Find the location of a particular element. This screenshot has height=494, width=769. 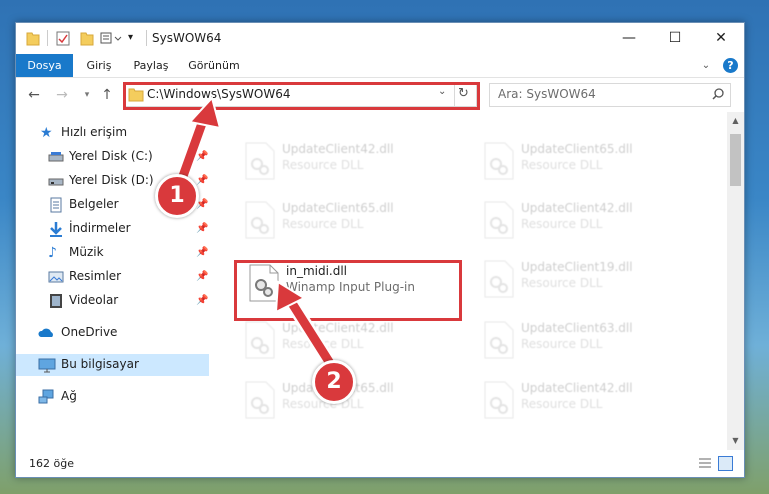

sidebar-item-label: İndirmeler is located at coordinates (100, 228).